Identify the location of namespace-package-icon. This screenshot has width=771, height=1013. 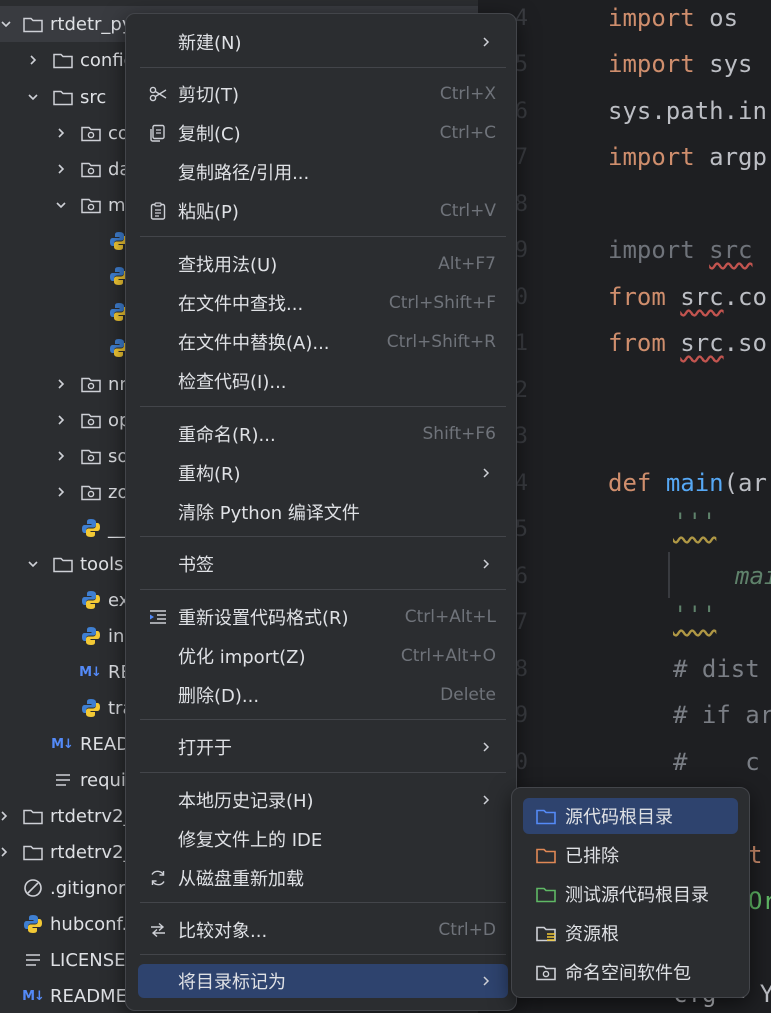
(546, 972).